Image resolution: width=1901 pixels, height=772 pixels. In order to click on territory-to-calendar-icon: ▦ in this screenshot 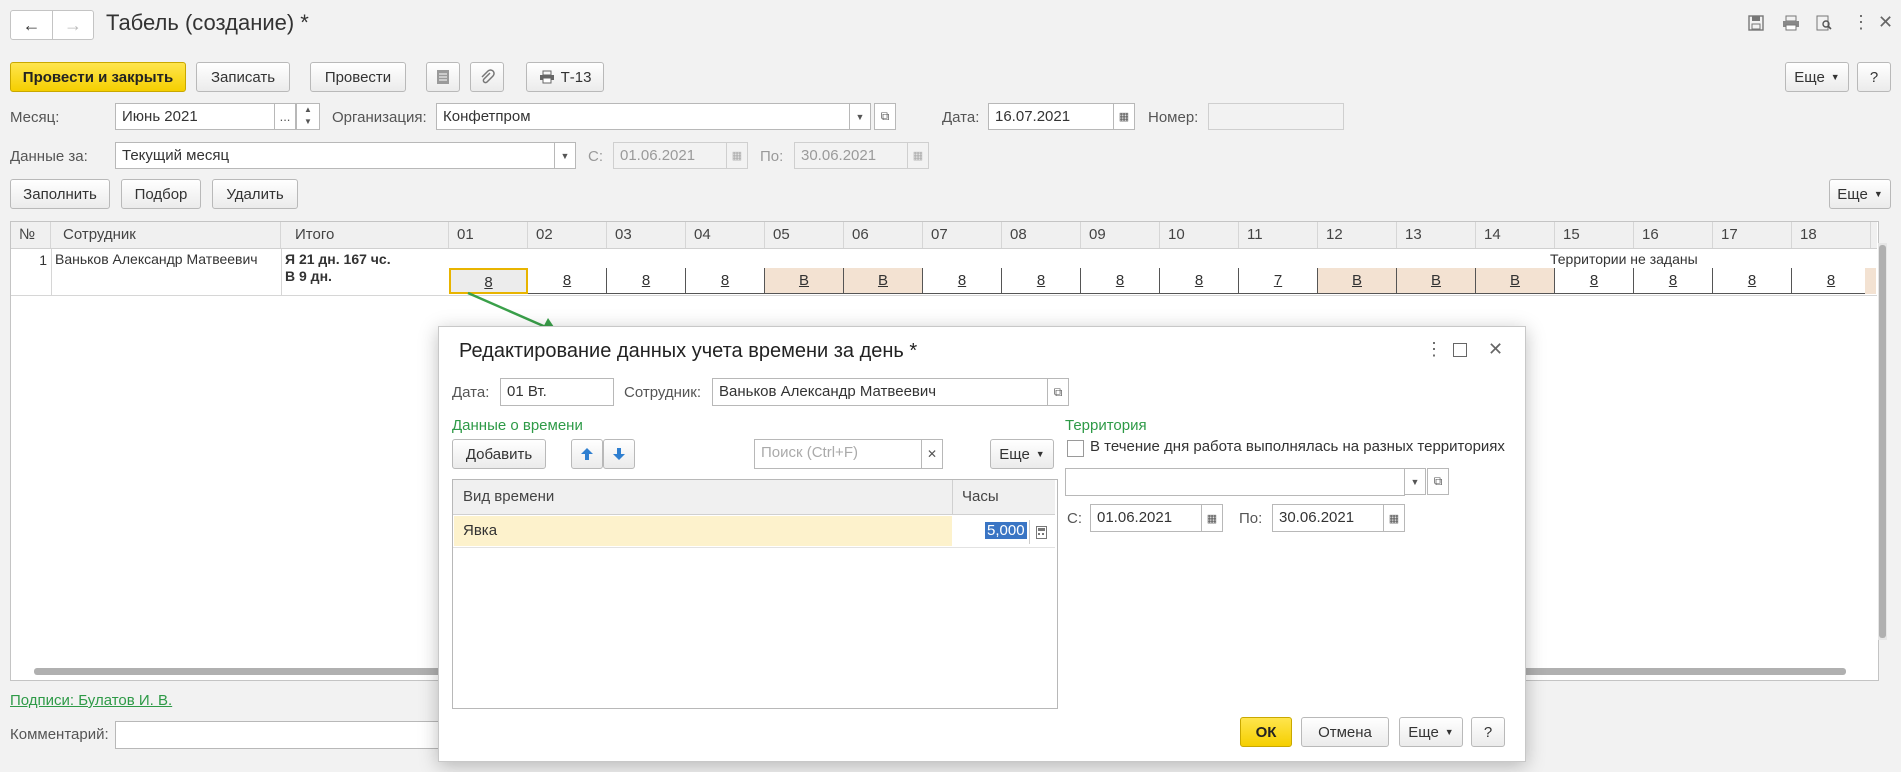, I will do `click(1394, 518)`.